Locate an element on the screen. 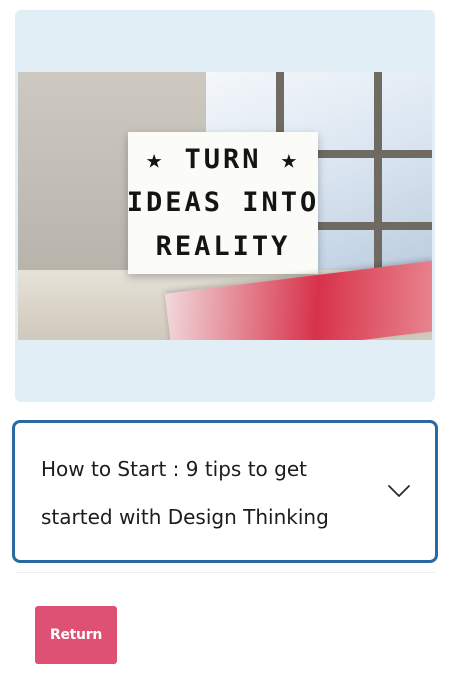 The width and height of the screenshot is (450, 679). return-button: Return is located at coordinates (76, 635).